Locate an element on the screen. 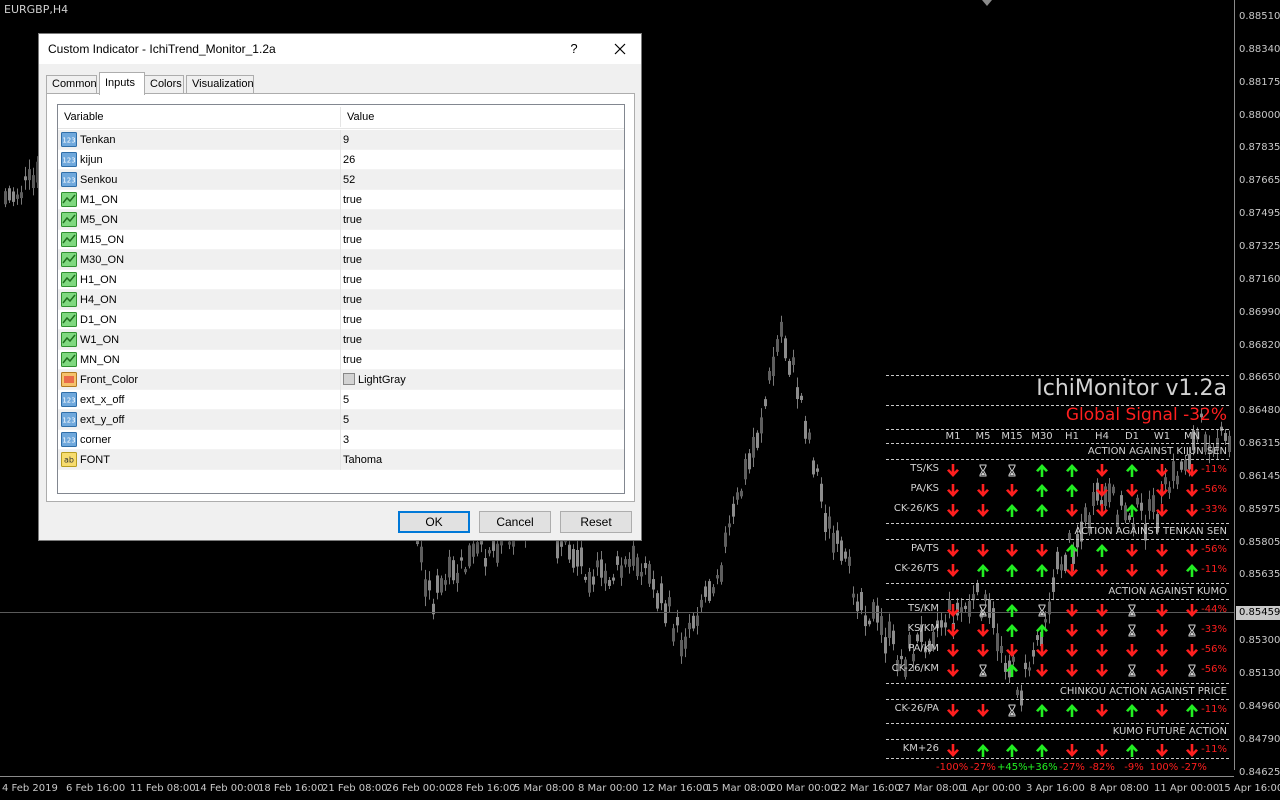 The image size is (1280, 800). input-row-ext-x-off: 123 ext_x_off 5 is located at coordinates (341, 400).